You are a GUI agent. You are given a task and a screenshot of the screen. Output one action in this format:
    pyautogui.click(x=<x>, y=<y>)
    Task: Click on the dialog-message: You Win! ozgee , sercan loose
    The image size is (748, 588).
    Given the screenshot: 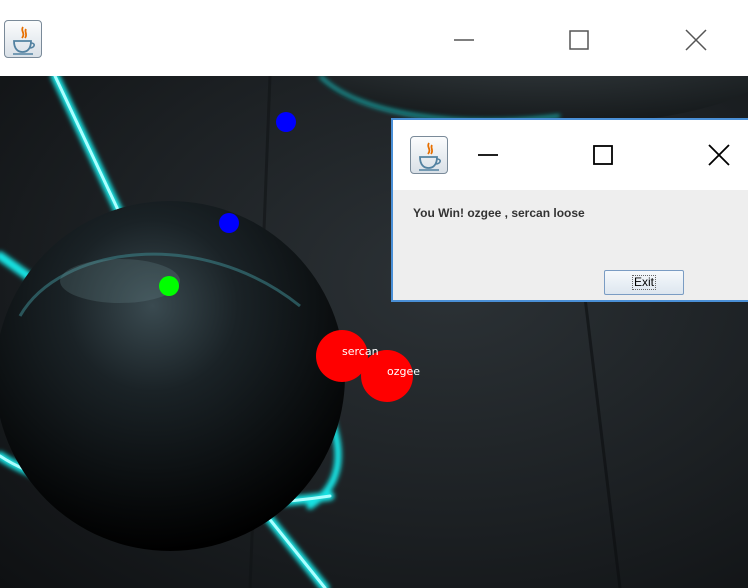 What is the action you would take?
    pyautogui.click(x=499, y=213)
    